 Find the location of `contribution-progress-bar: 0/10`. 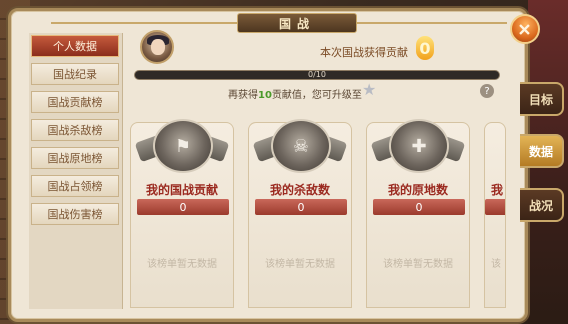

contribution-progress-bar: 0/10 is located at coordinates (317, 75).